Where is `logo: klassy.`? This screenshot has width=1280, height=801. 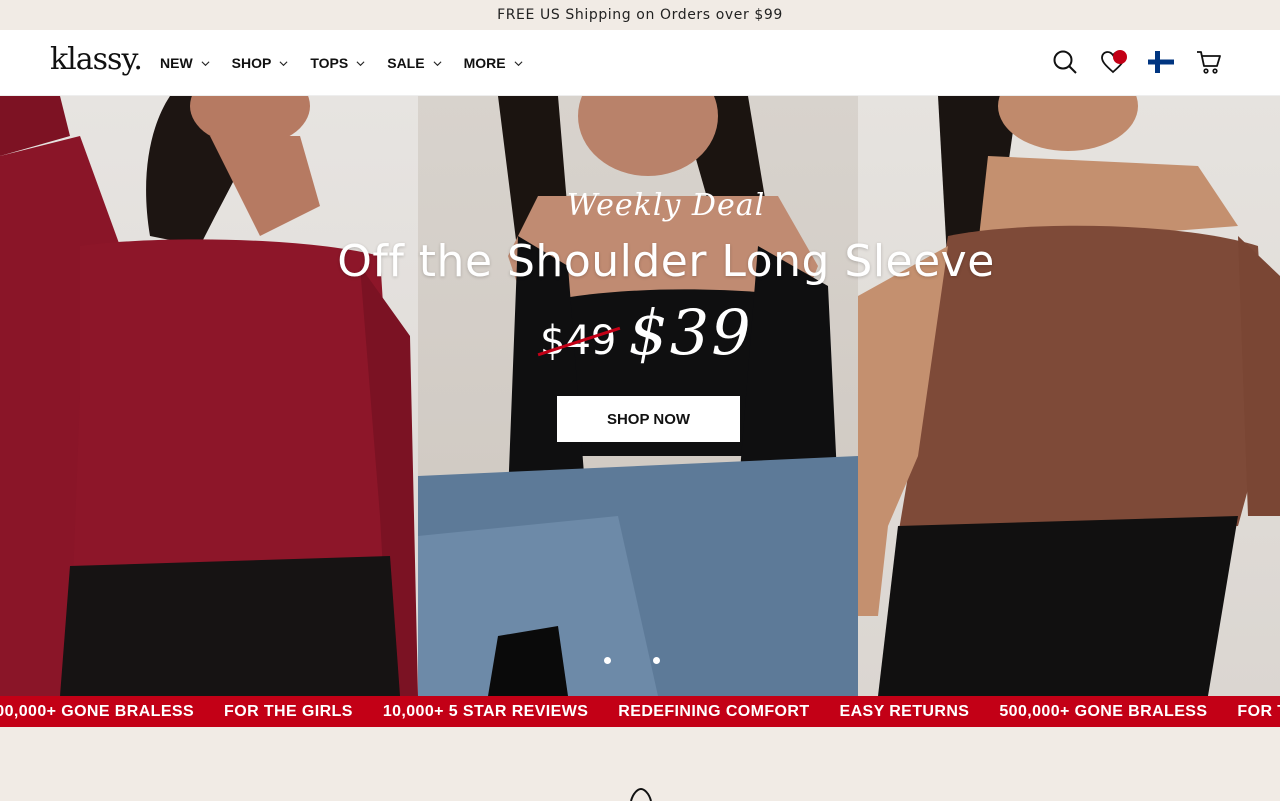 logo: klassy. is located at coordinates (96, 59).